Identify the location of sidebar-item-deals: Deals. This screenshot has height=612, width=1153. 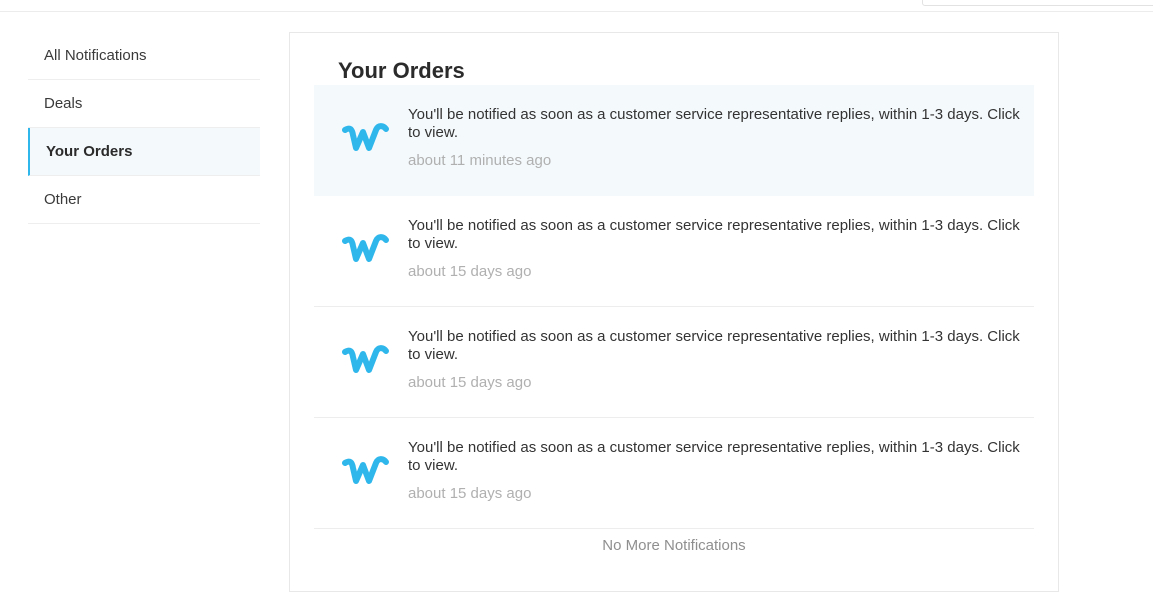
(144, 104).